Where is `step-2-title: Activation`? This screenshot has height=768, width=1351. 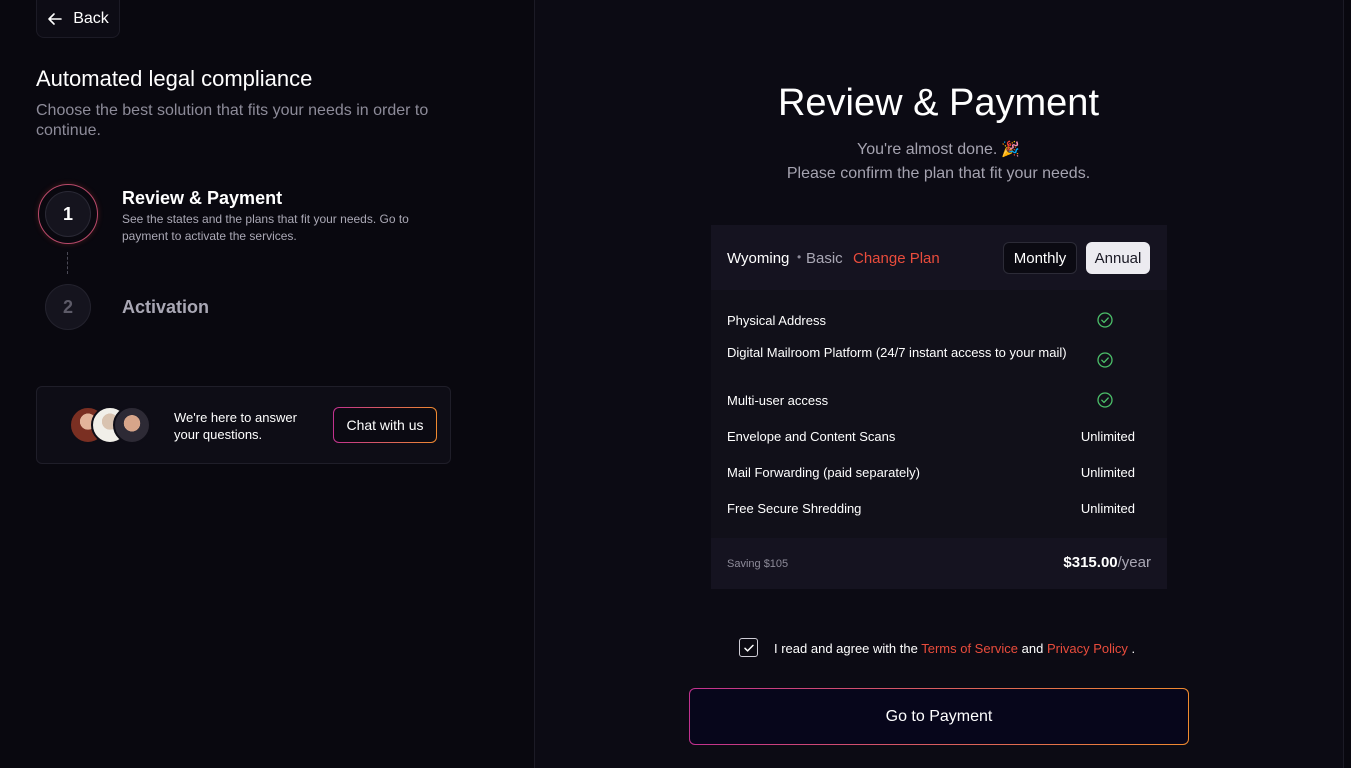 step-2-title: Activation is located at coordinates (166, 307).